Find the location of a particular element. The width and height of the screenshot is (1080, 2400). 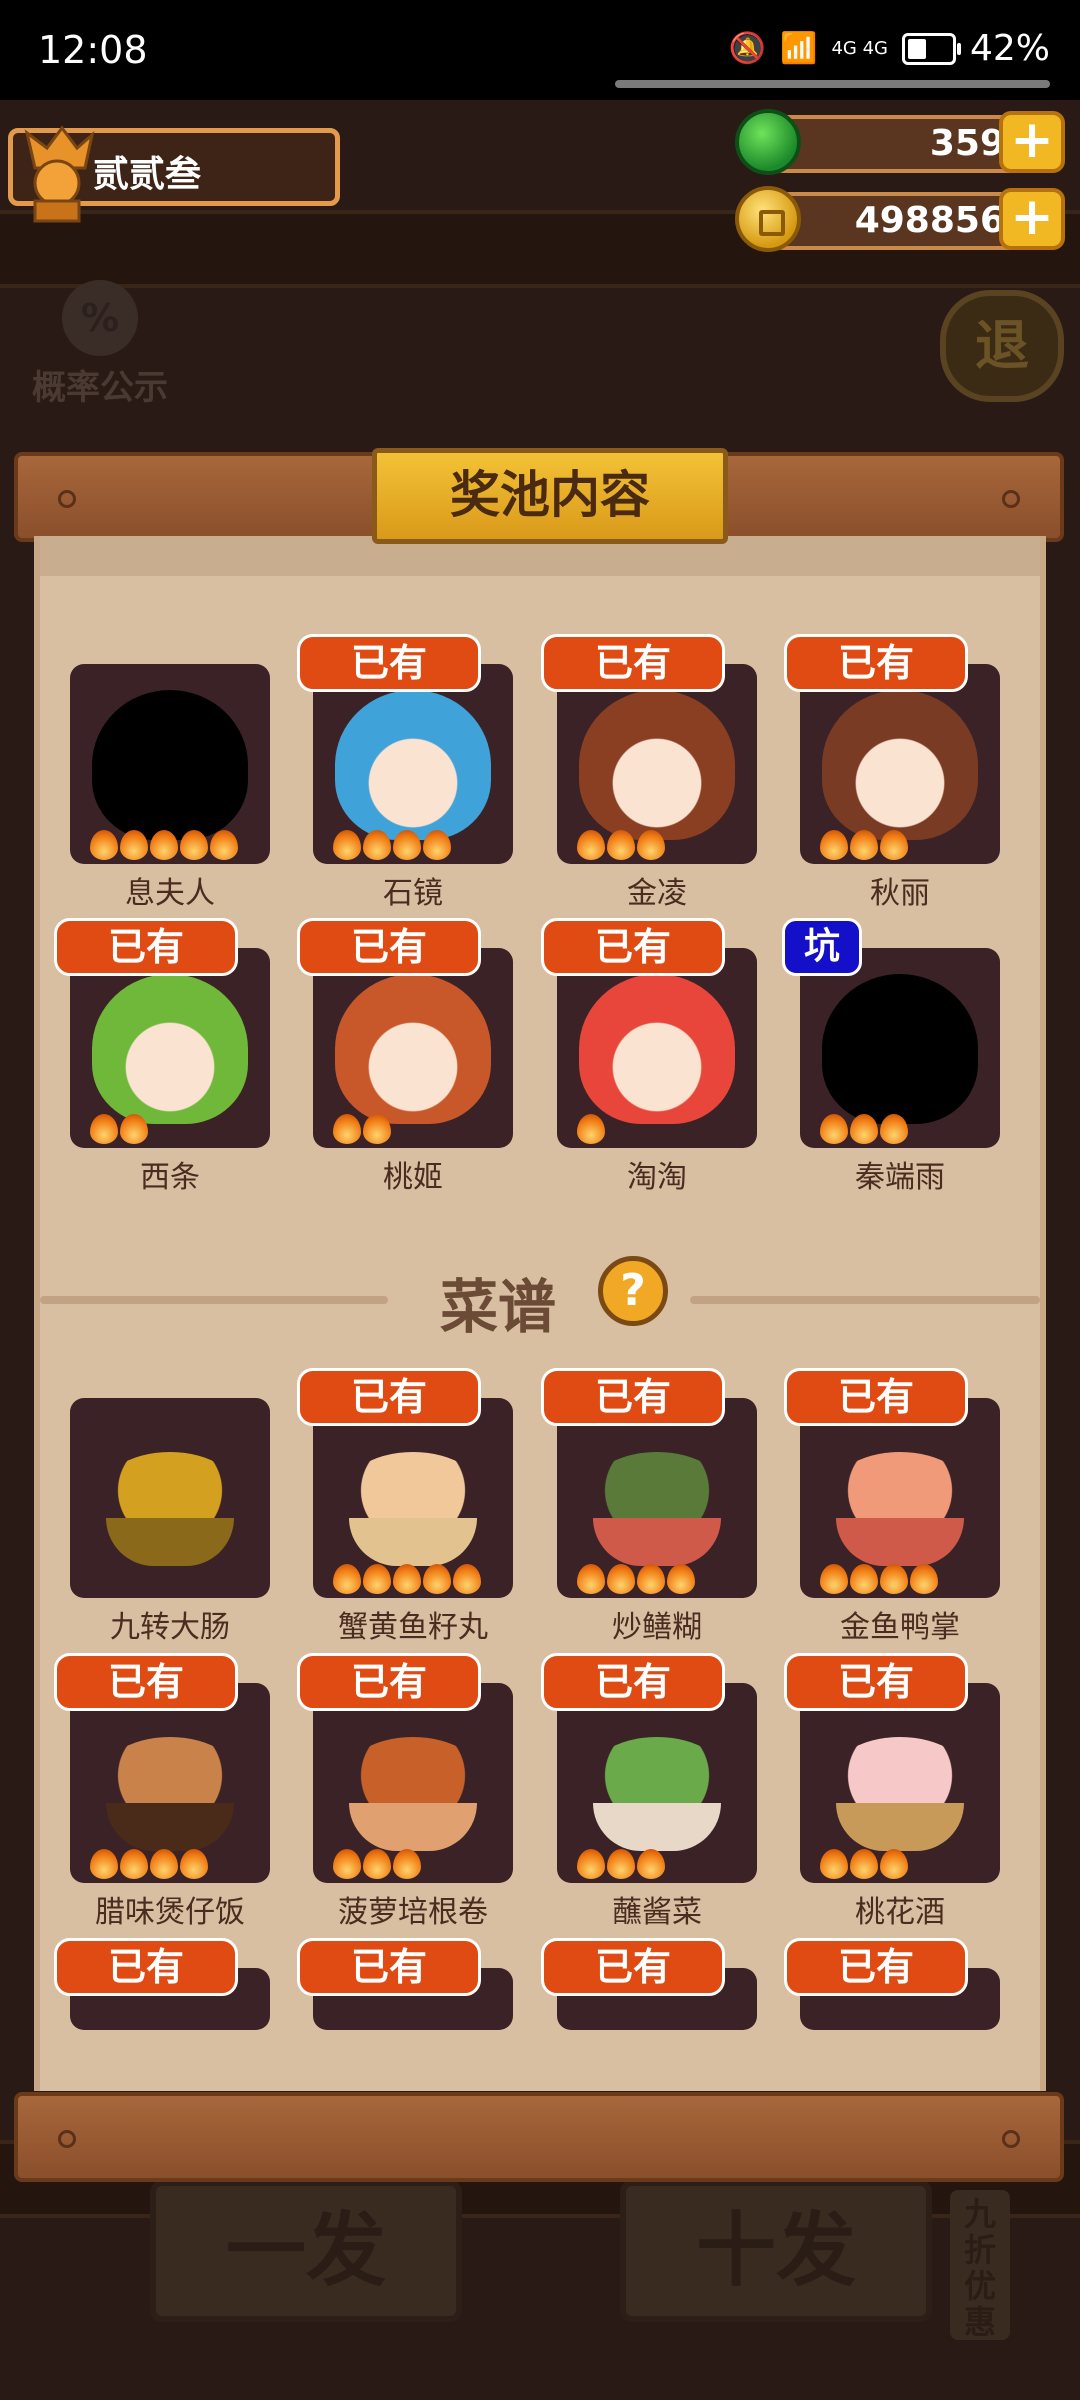

jade-value: 359 is located at coordinates (967, 143).